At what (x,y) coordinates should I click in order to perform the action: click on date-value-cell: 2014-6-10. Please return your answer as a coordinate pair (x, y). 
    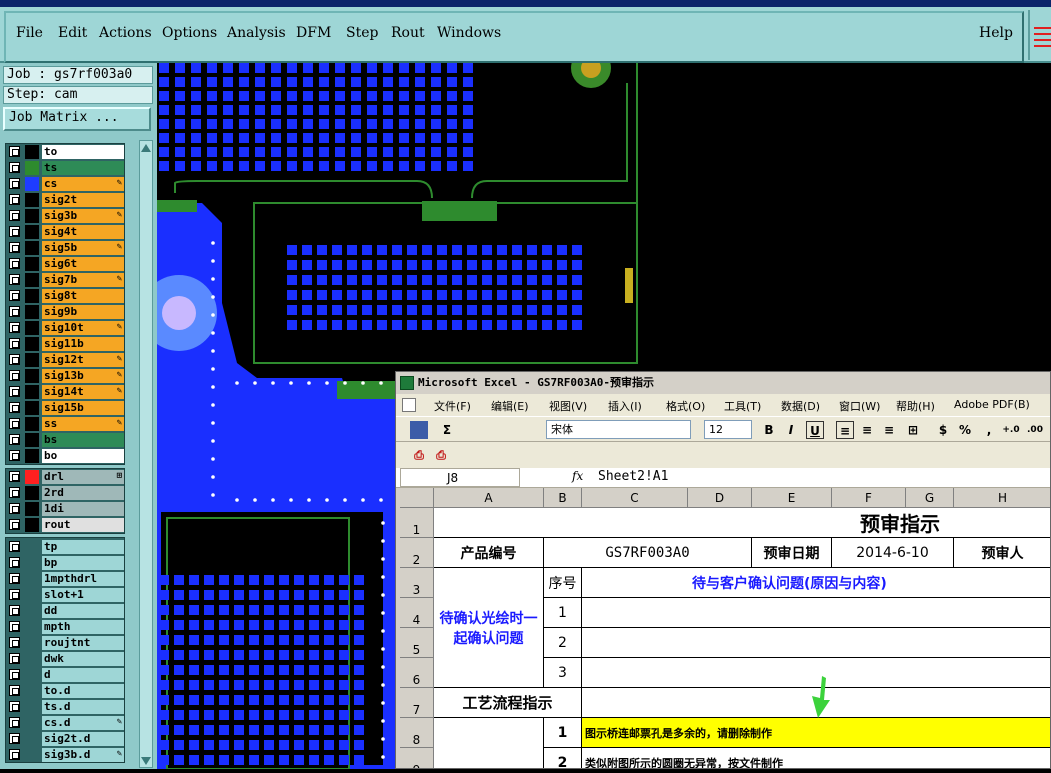
    Looking at the image, I should click on (893, 553).